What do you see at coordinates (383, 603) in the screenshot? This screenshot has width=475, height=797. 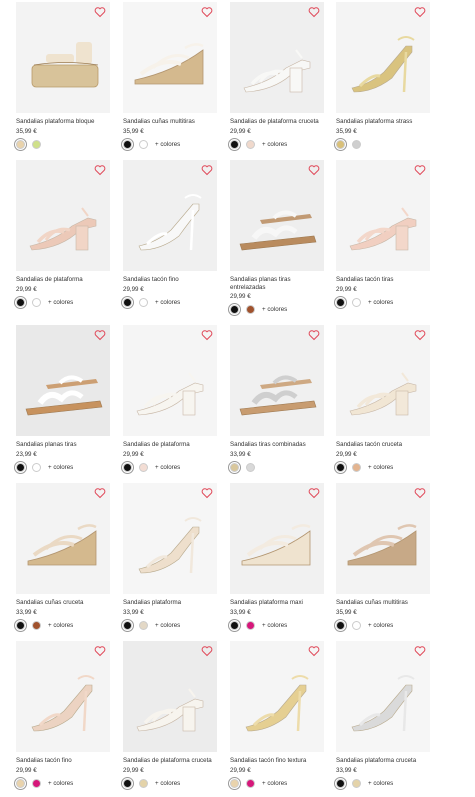 I see `product-name: Sandalias cuñas multitiras` at bounding box center [383, 603].